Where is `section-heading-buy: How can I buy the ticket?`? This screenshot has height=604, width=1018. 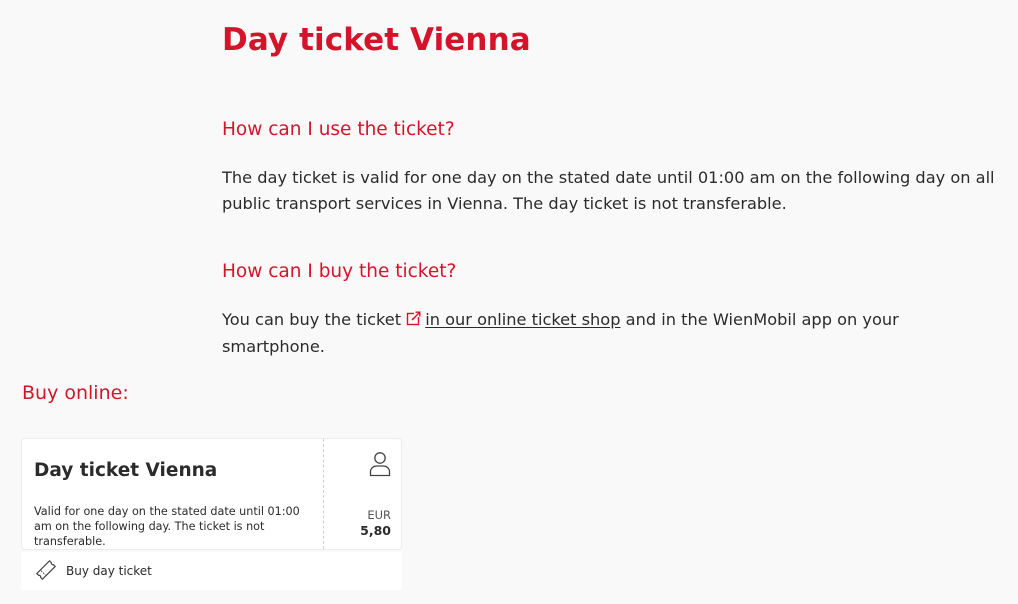
section-heading-buy: How can I buy the ticket? is located at coordinates (339, 271).